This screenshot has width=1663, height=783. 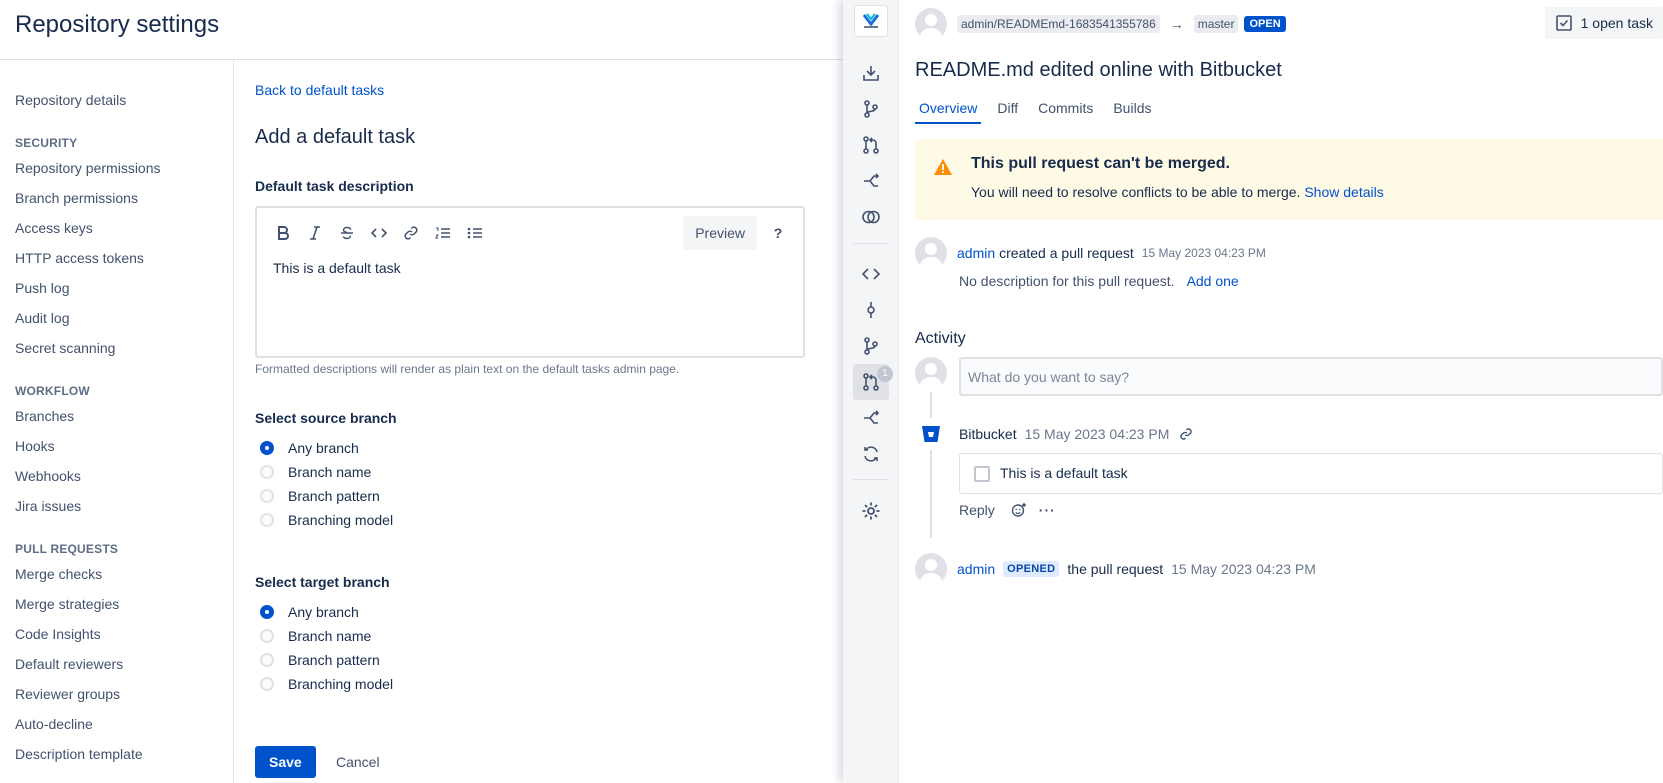 I want to click on clone-icon, so click(x=871, y=73).